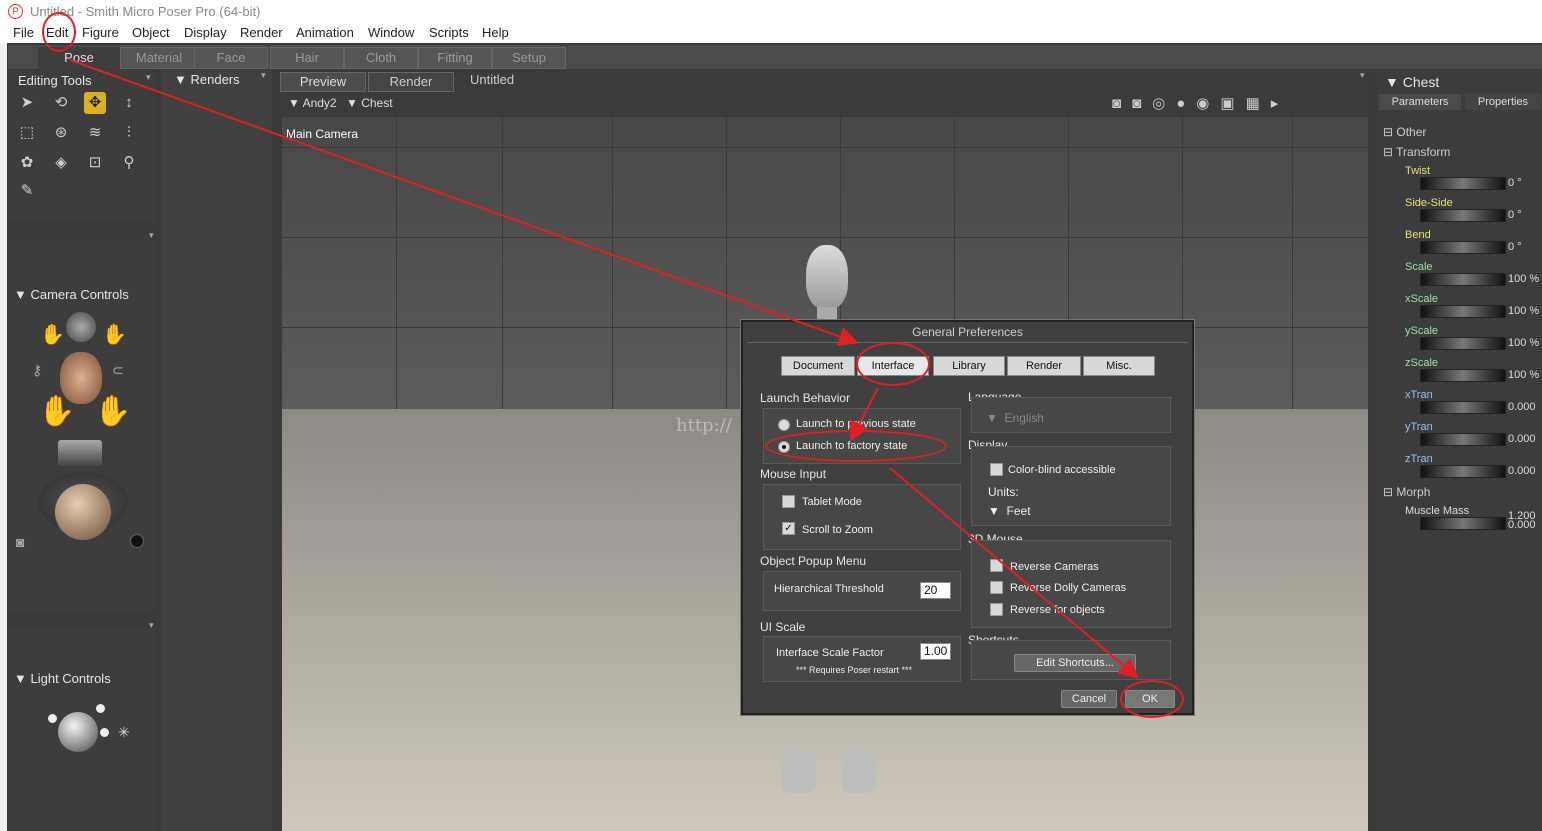 This screenshot has width=1542, height=831. I want to click on group-other: ⊟ Other, so click(1404, 132).